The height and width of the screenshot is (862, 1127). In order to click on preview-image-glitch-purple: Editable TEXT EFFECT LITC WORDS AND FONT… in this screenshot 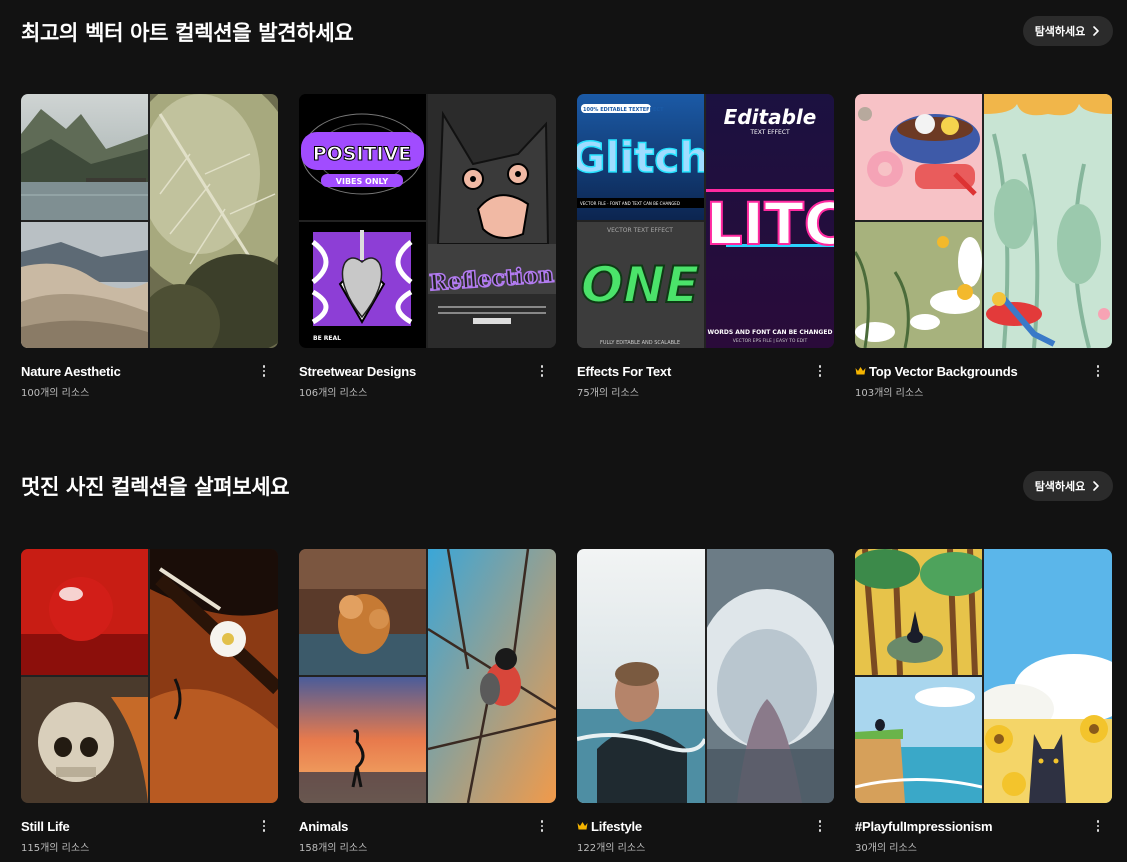, I will do `click(770, 221)`.